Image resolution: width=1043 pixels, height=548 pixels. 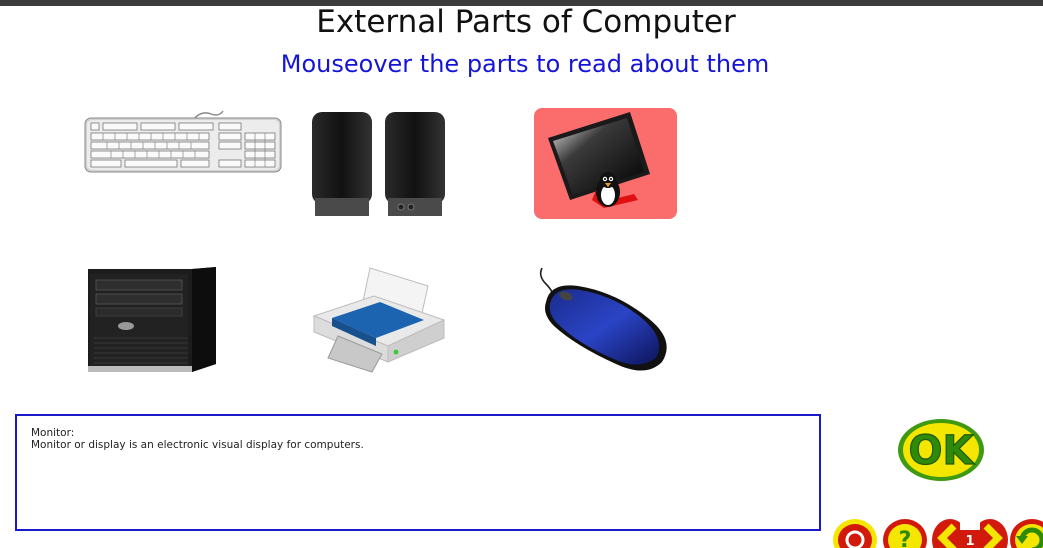 What do you see at coordinates (53, 433) in the screenshot?
I see `description-title: Monitor:` at bounding box center [53, 433].